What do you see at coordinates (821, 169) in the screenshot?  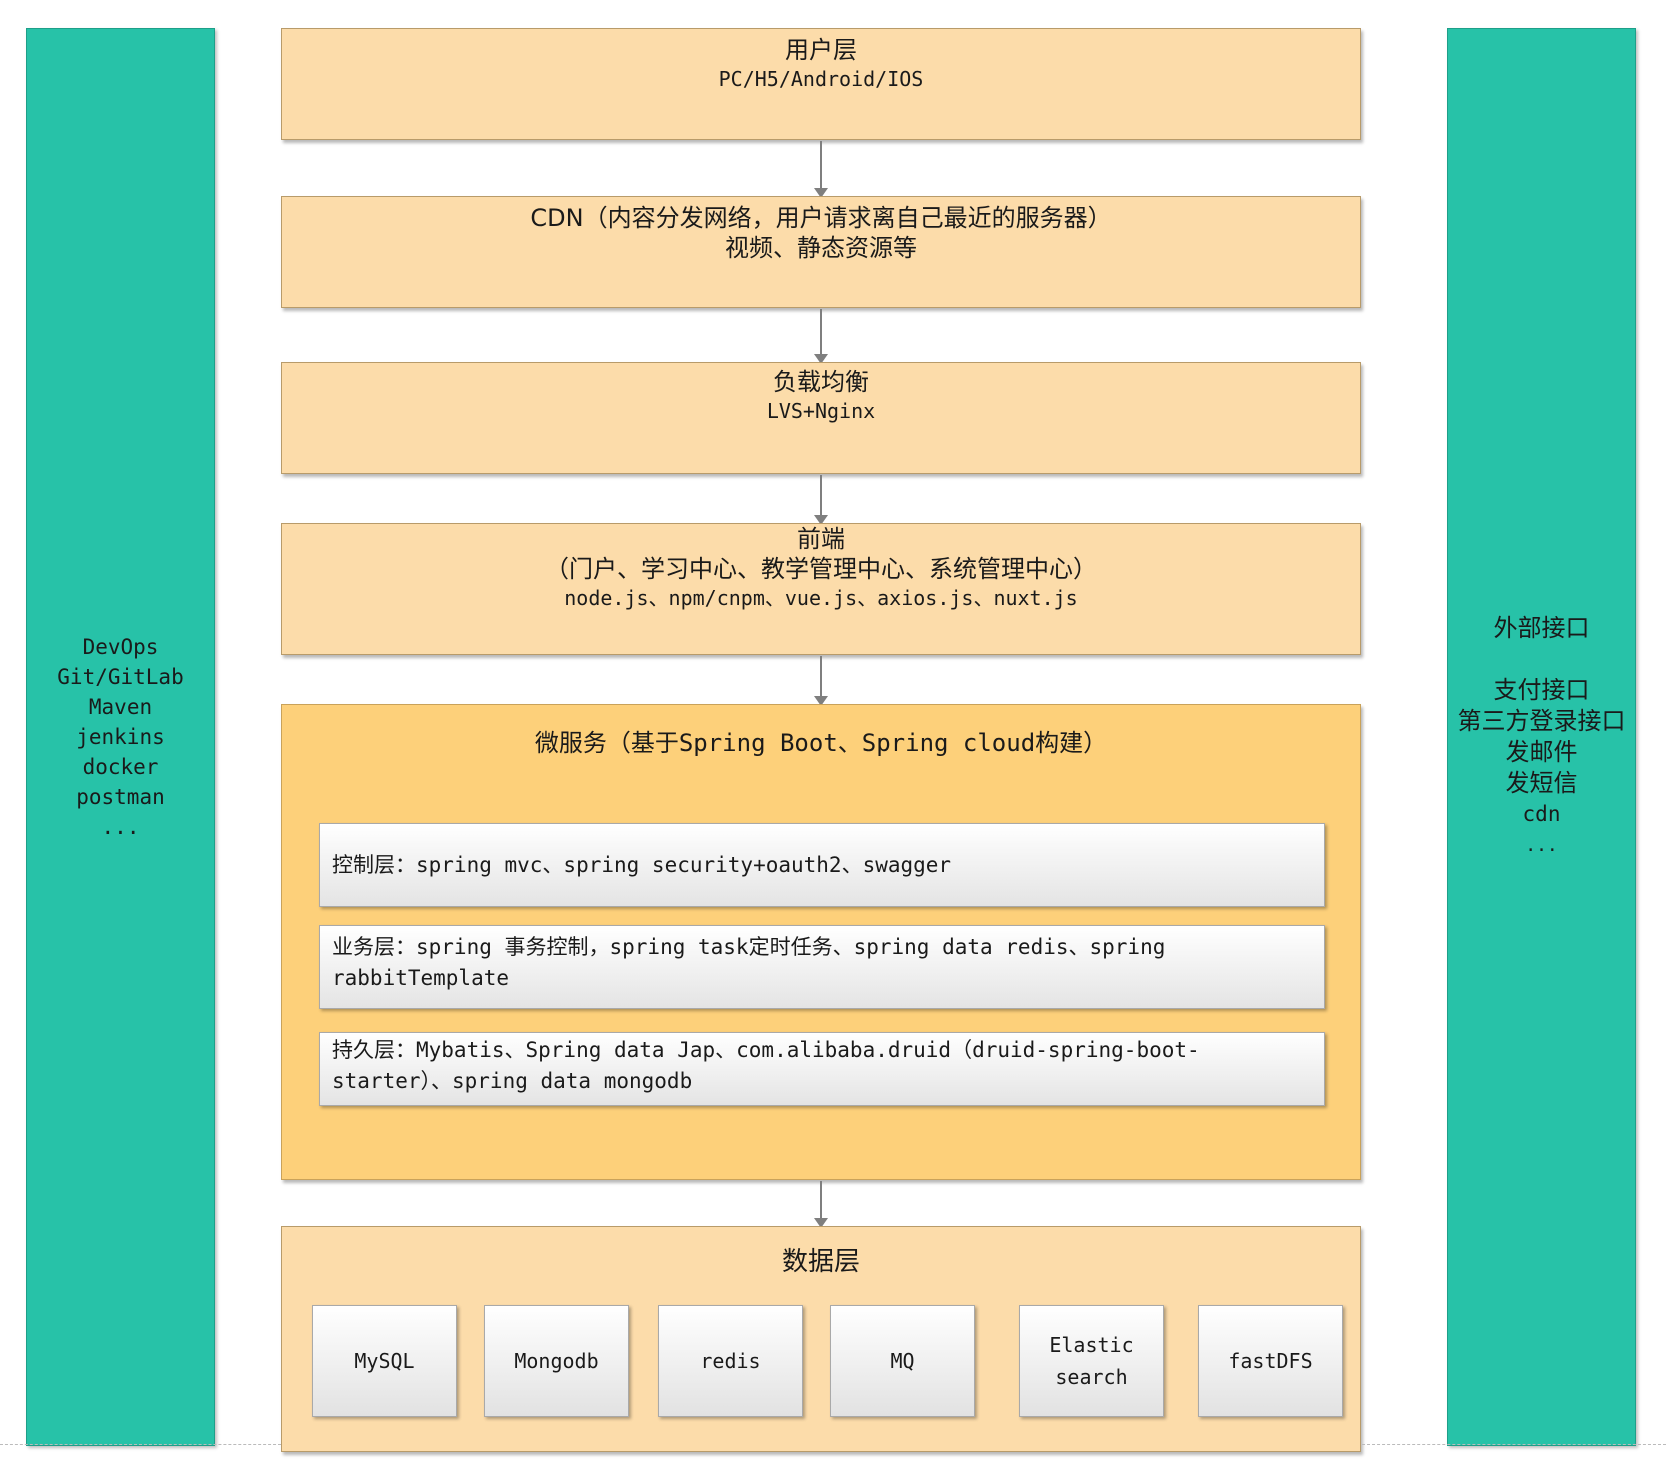 I see `arrow-user-to-cdn` at bounding box center [821, 169].